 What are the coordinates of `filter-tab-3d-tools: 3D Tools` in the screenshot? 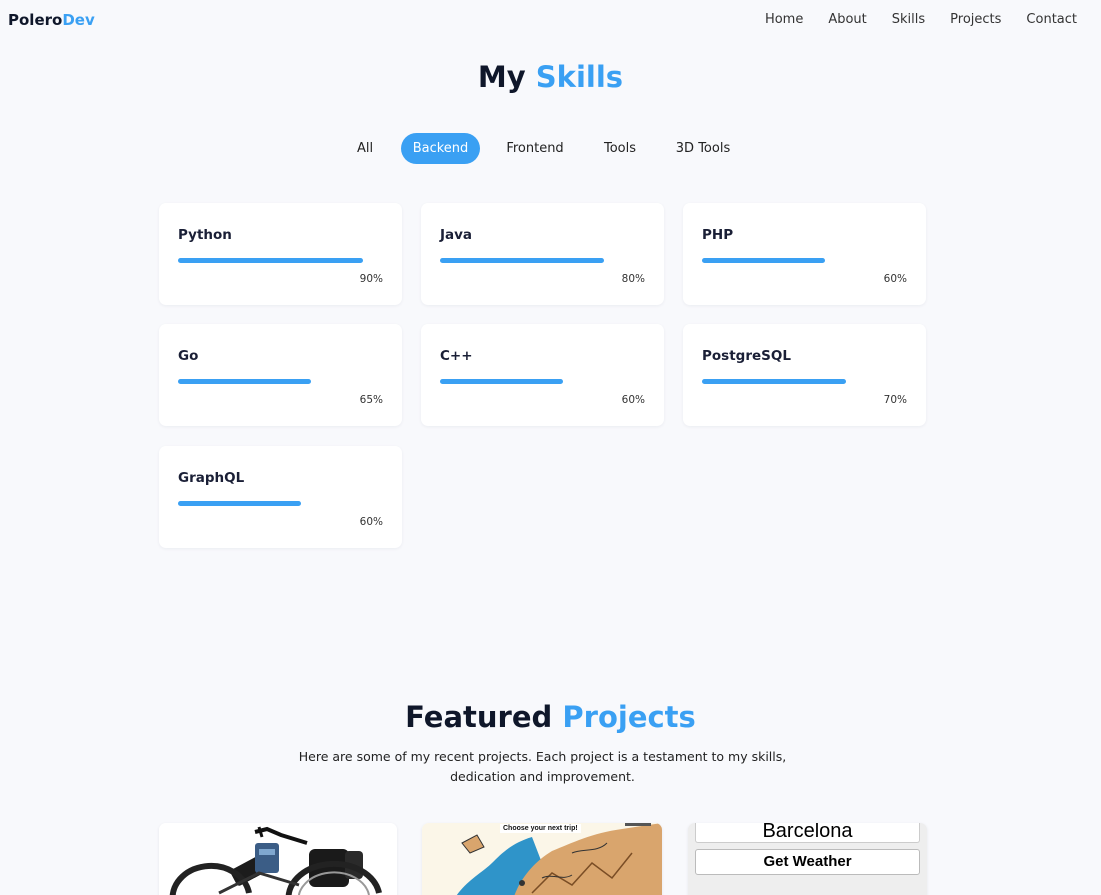 It's located at (703, 148).